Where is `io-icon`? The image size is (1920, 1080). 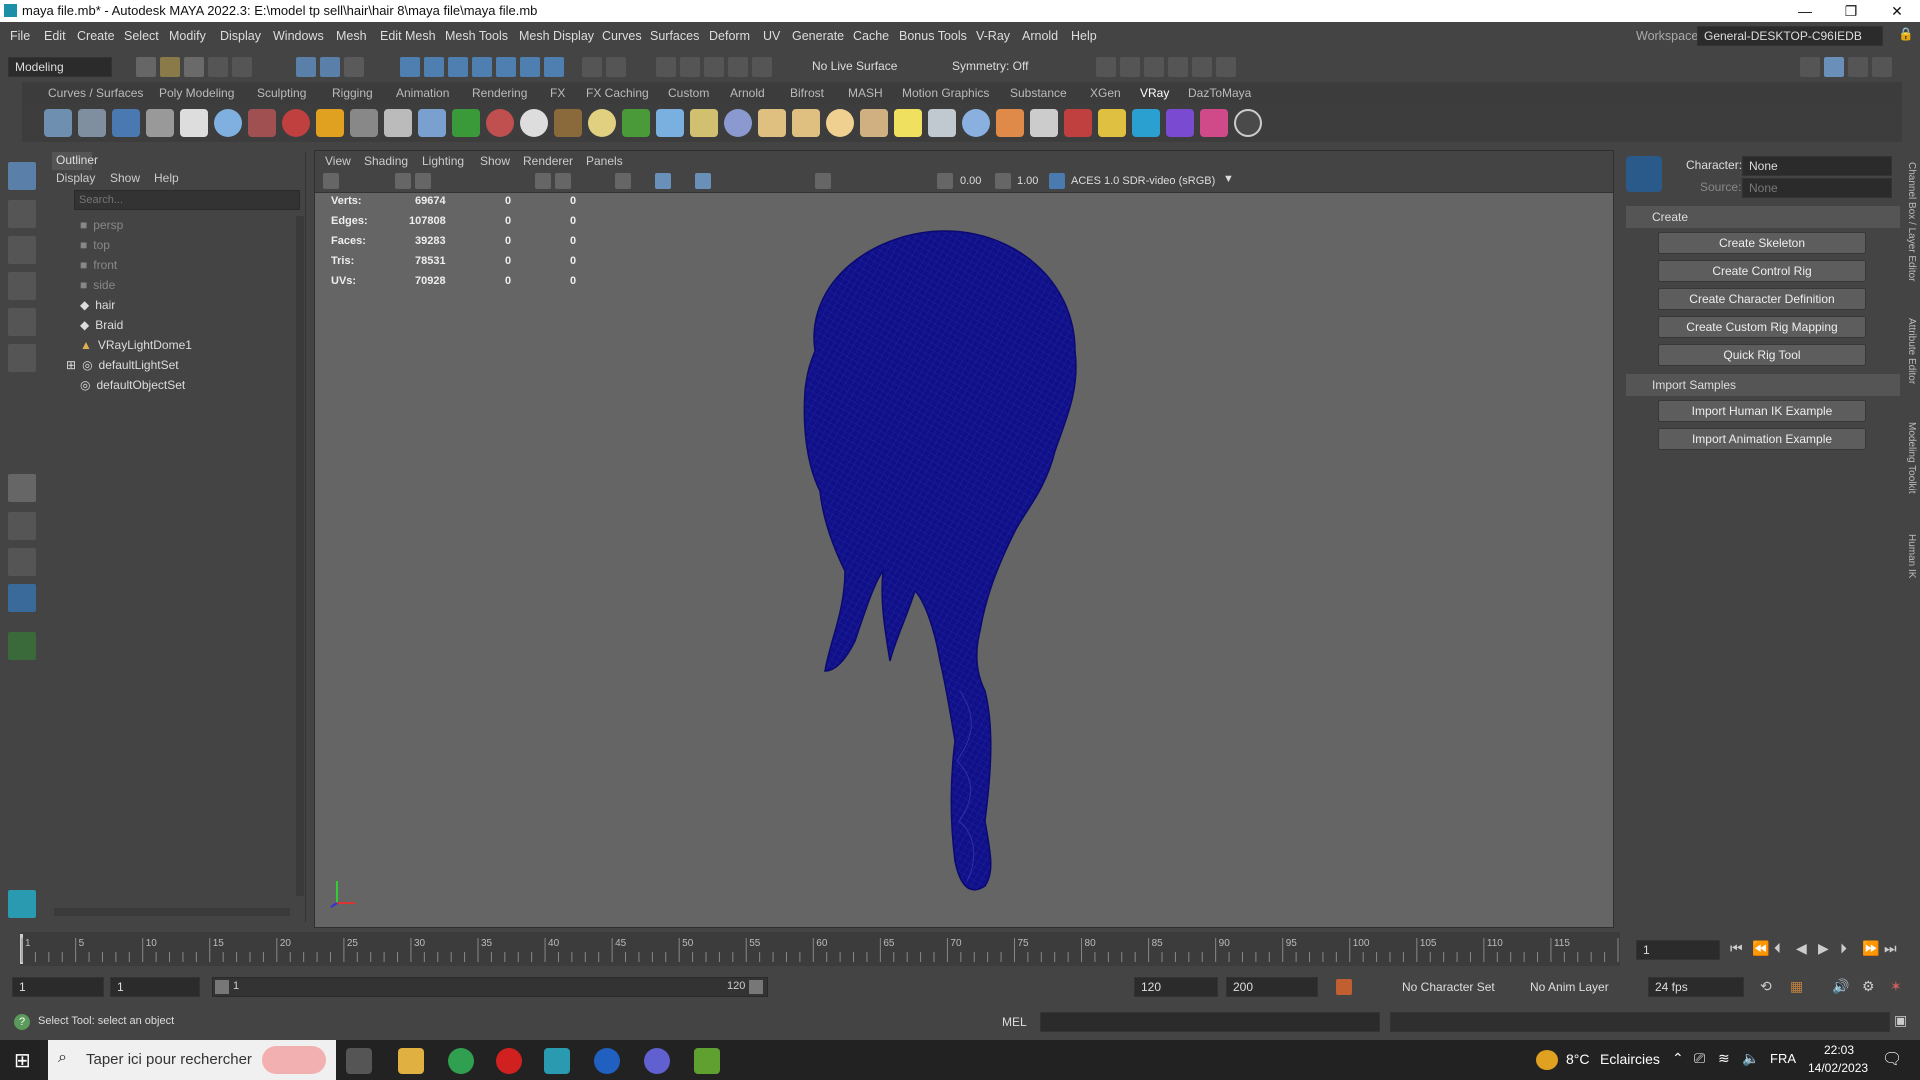 io-icon is located at coordinates (690, 67).